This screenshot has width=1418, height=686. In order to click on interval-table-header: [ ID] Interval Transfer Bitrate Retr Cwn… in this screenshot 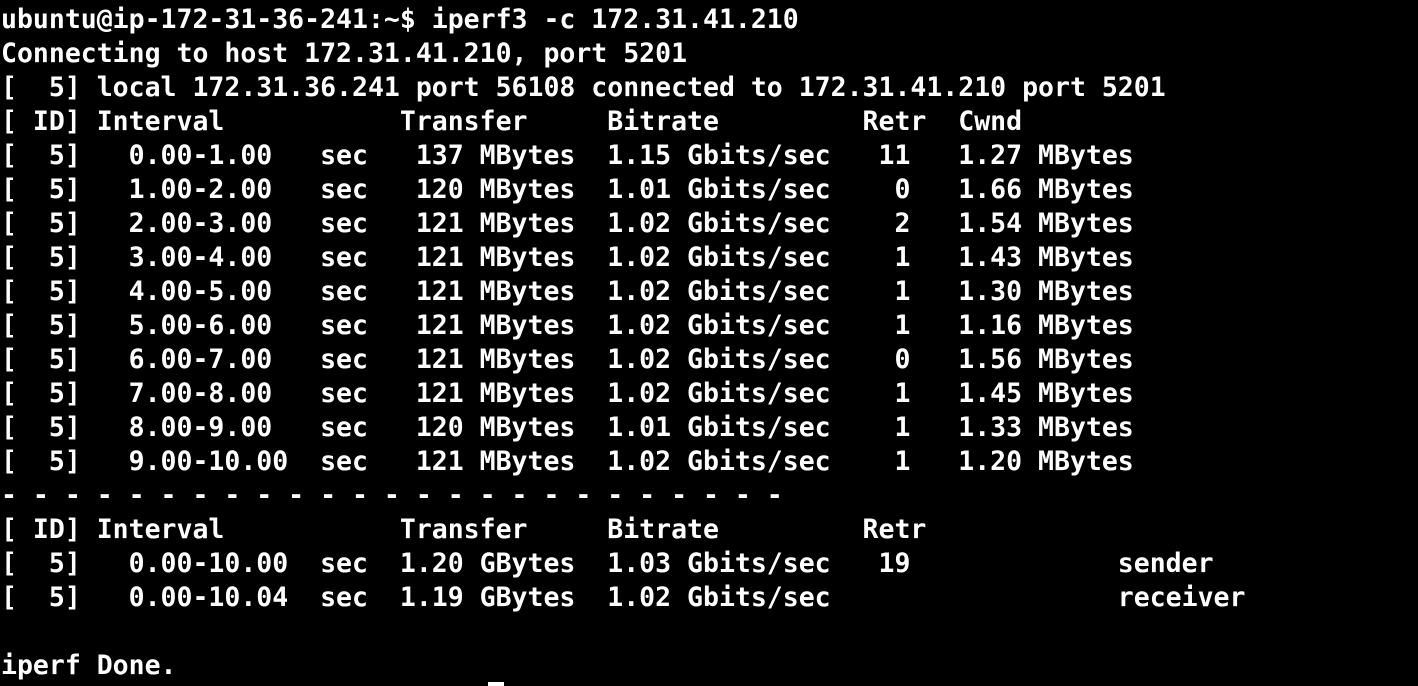, I will do `click(512, 121)`.